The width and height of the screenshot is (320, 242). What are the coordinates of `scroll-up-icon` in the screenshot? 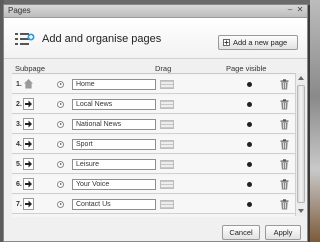 It's located at (301, 78).